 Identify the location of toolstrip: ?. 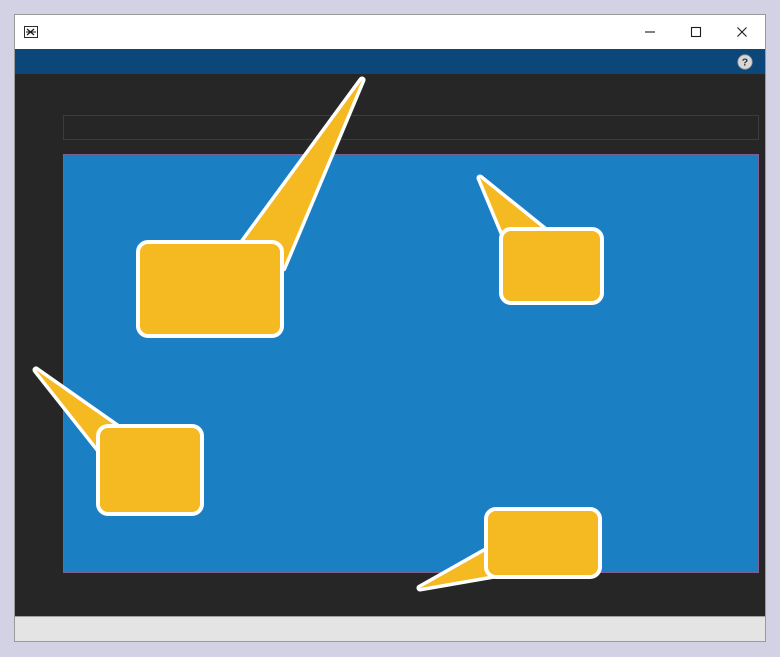
(390, 61).